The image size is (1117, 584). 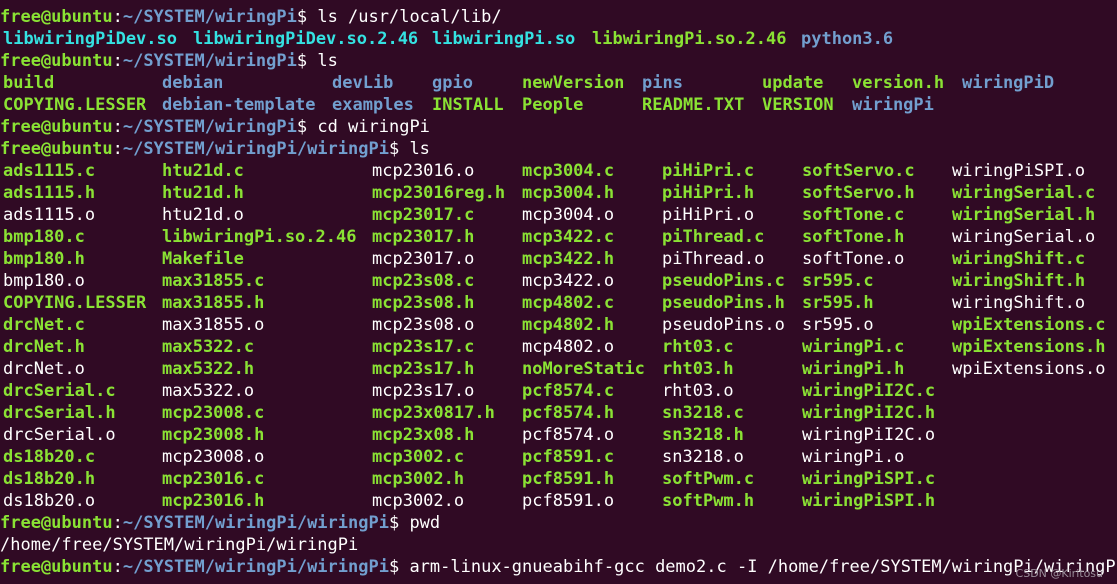 What do you see at coordinates (1029, 369) in the screenshot?
I see `file-entry: wpiExtensions.o` at bounding box center [1029, 369].